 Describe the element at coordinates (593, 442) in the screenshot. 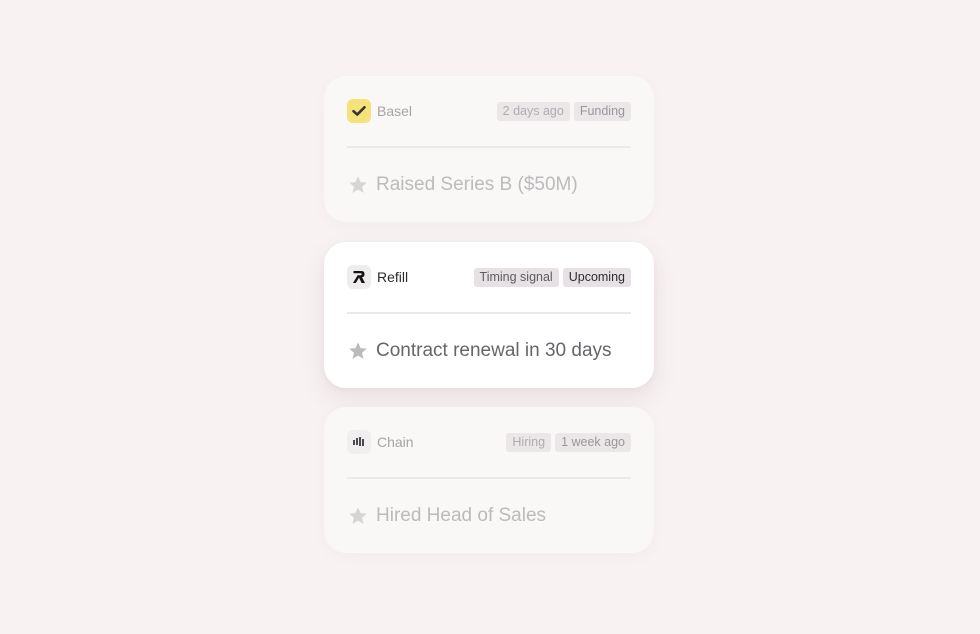

I see `time-badge: 1 week ago` at that location.